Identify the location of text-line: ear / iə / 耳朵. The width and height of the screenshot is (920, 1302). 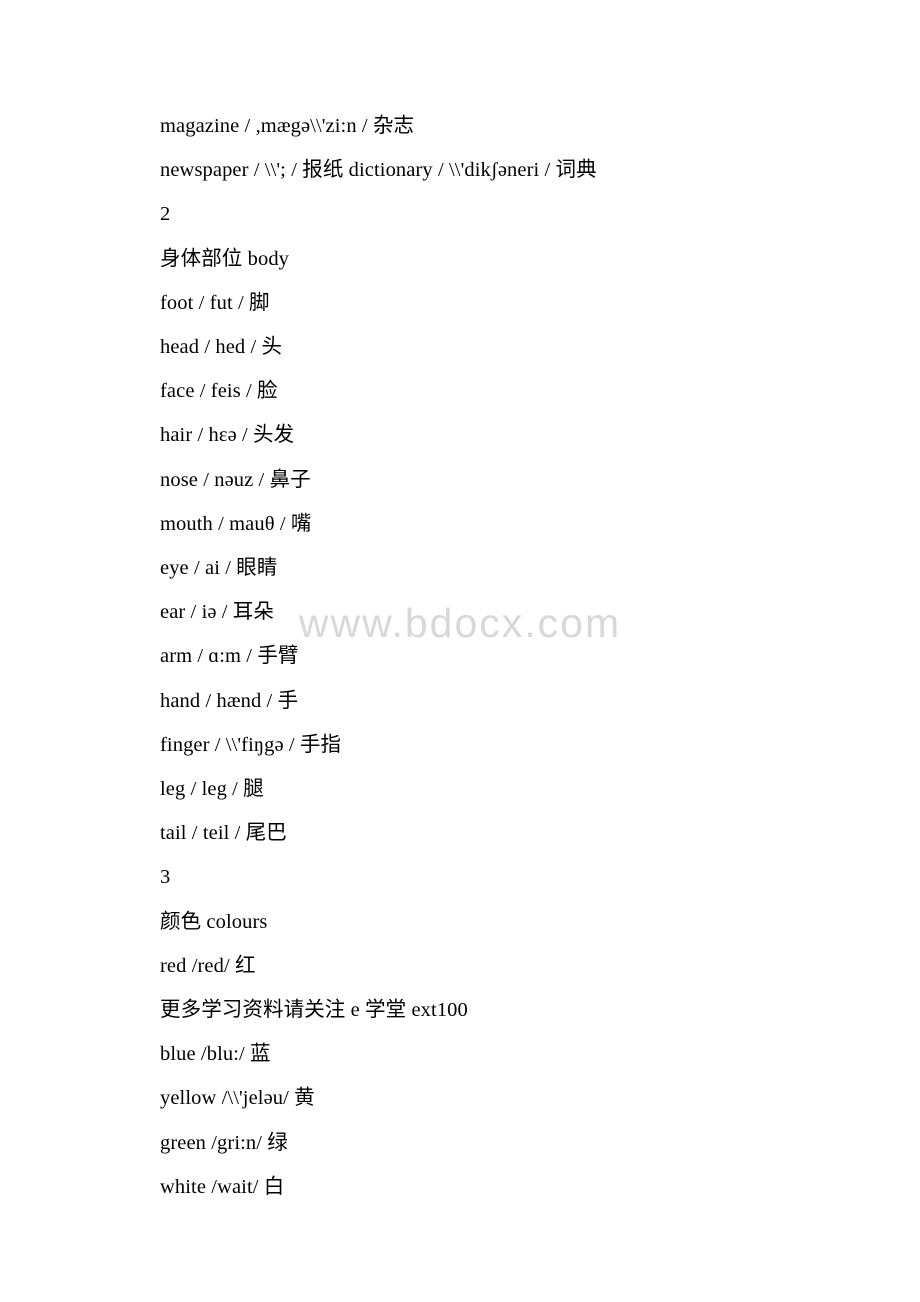
(217, 612).